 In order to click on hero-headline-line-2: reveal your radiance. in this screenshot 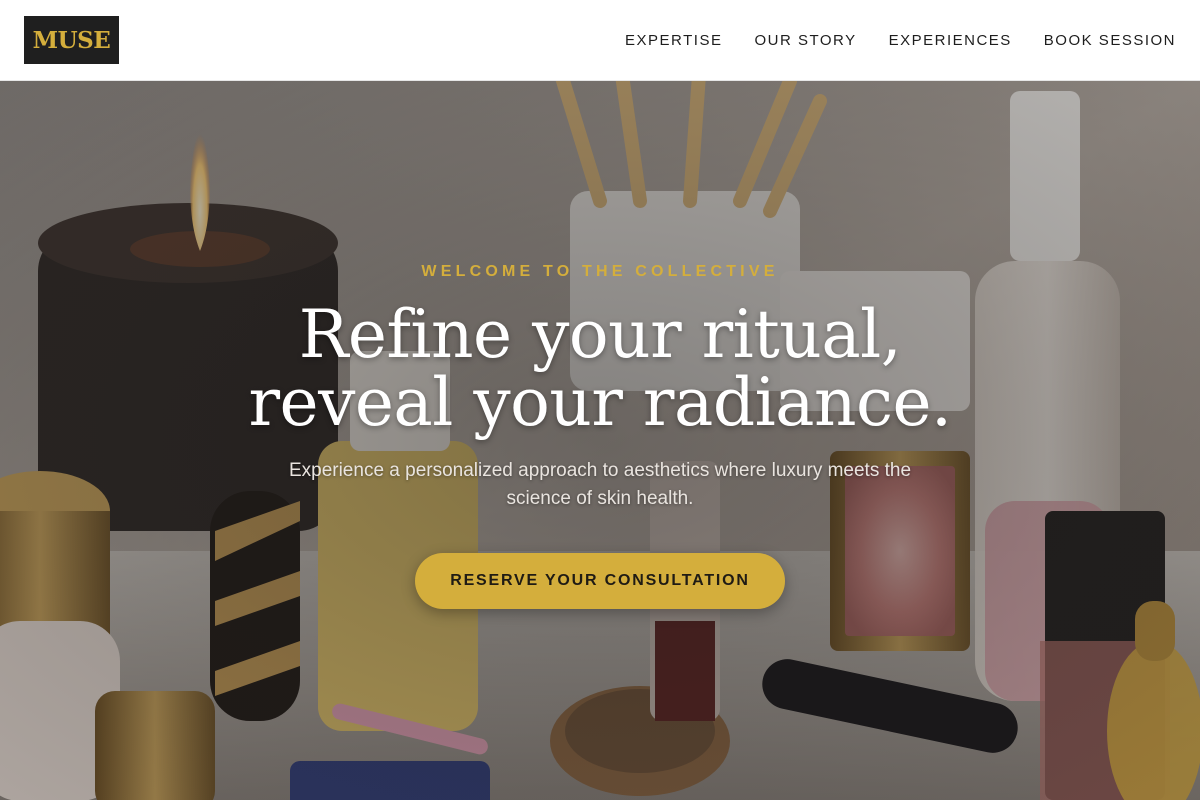, I will do `click(600, 402)`.